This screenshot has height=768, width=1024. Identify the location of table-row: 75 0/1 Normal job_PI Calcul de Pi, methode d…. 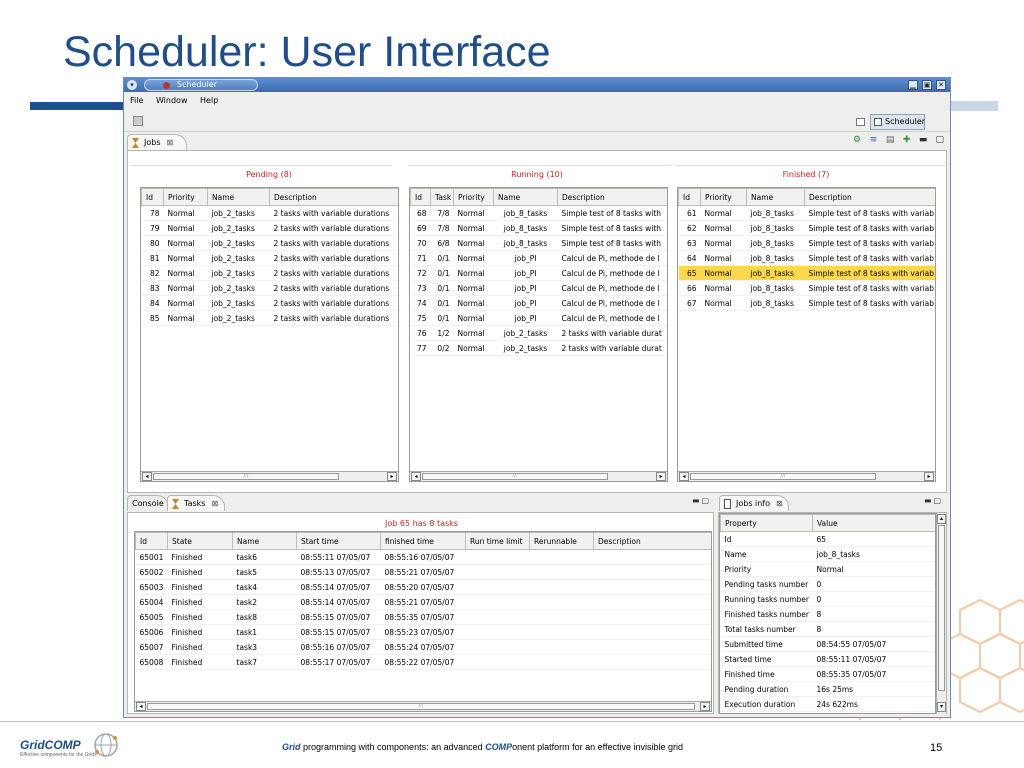
(538, 318).